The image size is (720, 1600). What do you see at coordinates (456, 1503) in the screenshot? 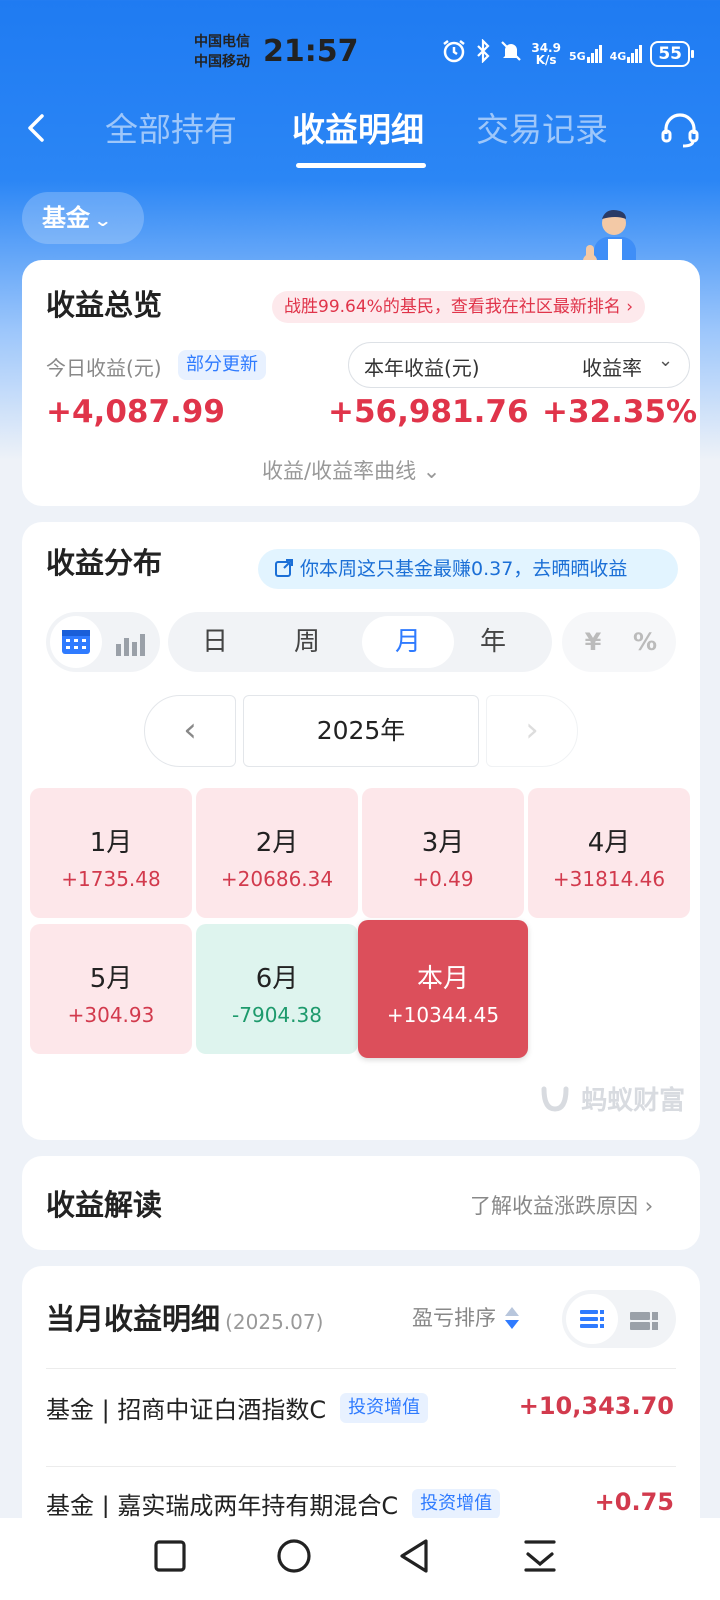
I see `fund-tag: 投资增值` at bounding box center [456, 1503].